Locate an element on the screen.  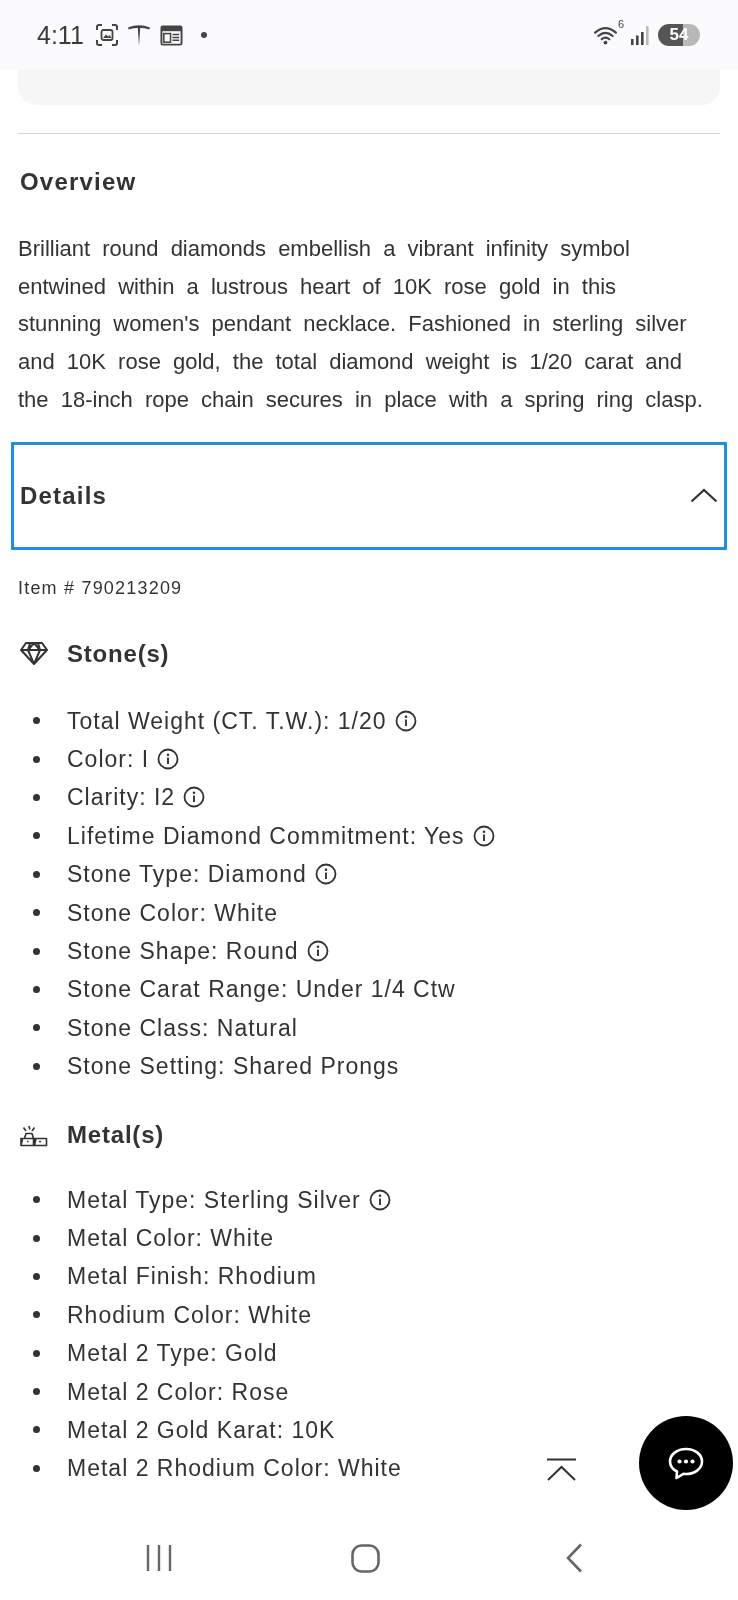
detail-text: Metal Color: White is located at coordinates (171, 1238).